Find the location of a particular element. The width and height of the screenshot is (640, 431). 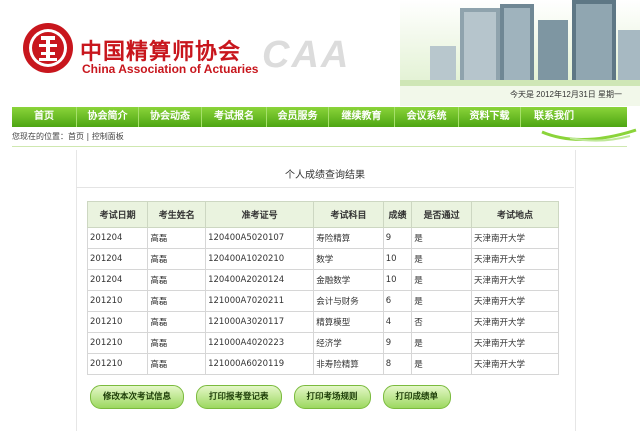

table-row: 201204 高磊 120400A1020210 数学 10 是 天津南开大学 is located at coordinates (323, 259).